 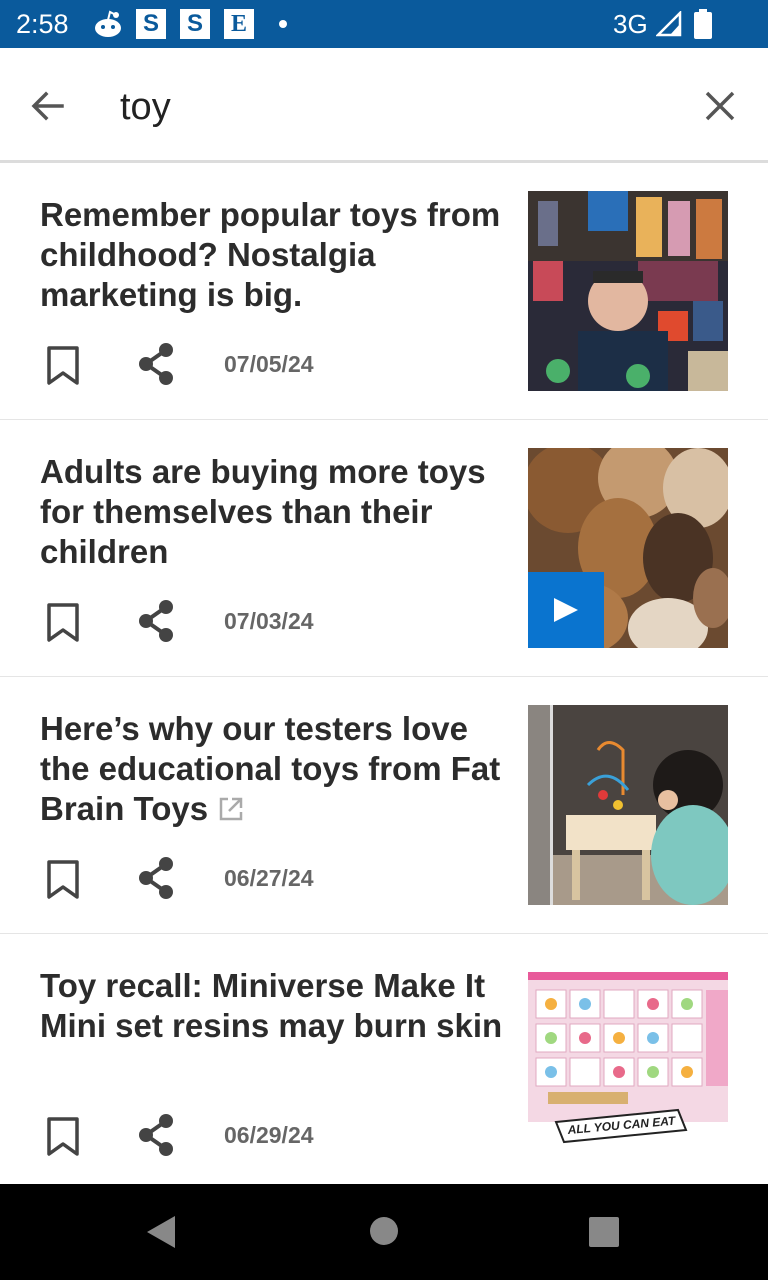 I want to click on status-bar: 2:58 S S E 3G, so click(x=384, y=24).